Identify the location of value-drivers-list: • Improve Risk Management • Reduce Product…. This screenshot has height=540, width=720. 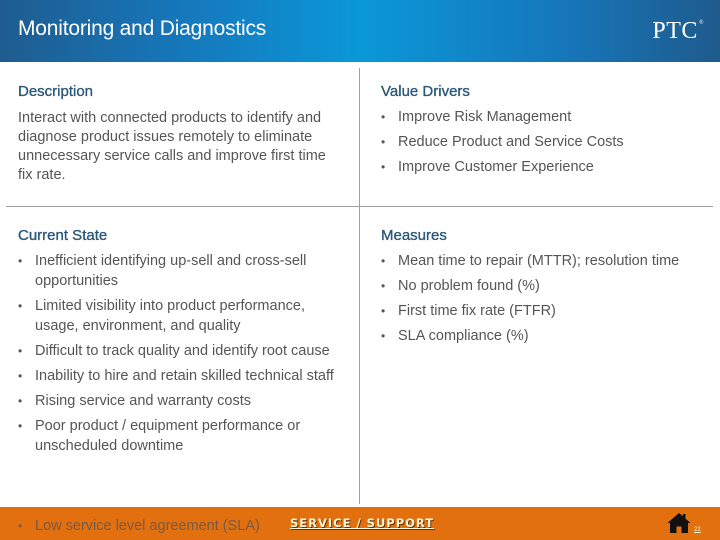
(502, 142).